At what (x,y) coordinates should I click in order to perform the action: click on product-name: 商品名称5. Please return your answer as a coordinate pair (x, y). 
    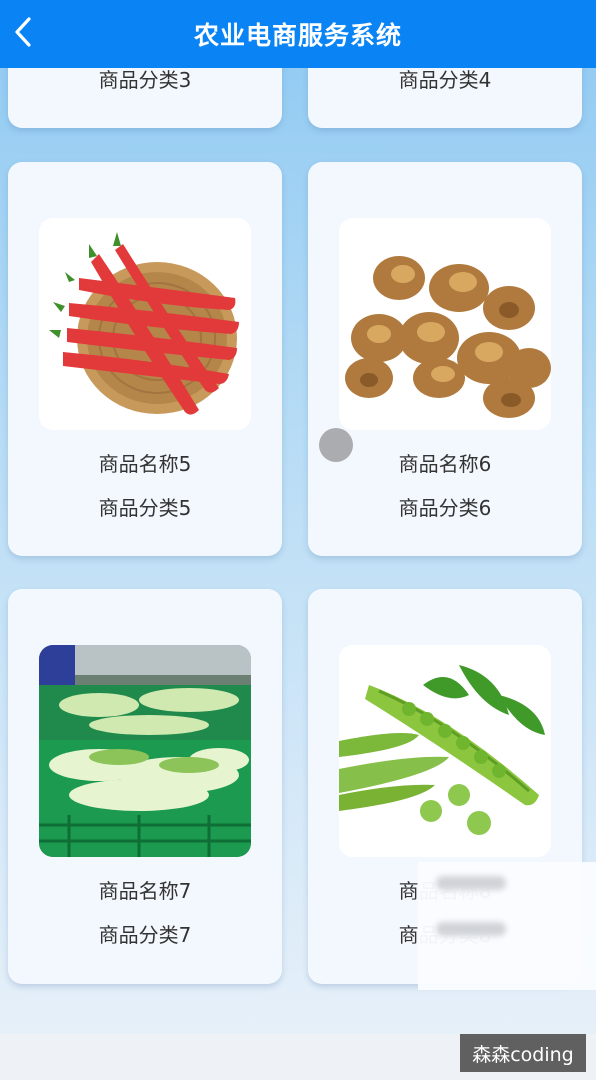
    Looking at the image, I should click on (145, 464).